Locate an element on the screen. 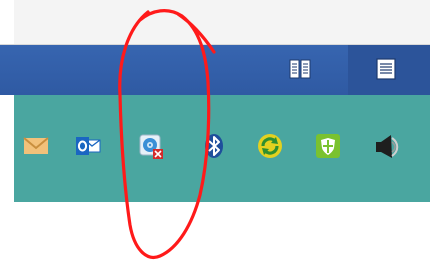  mail-icon is located at coordinates (36, 146).